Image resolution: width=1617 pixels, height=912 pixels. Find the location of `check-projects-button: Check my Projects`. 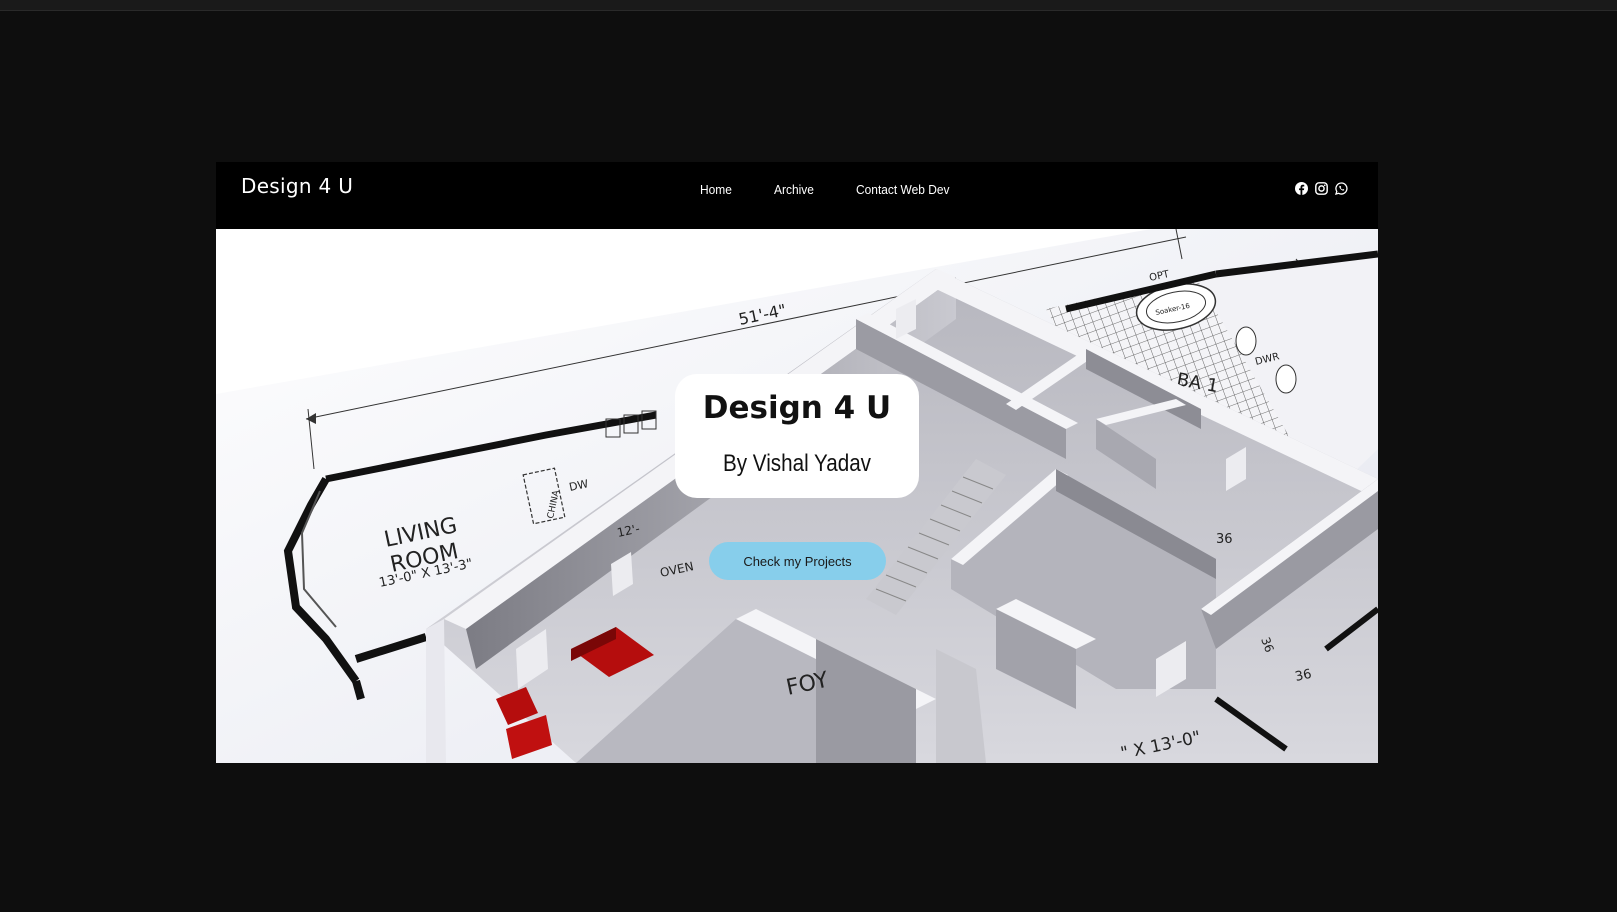

check-projects-button: Check my Projects is located at coordinates (797, 561).